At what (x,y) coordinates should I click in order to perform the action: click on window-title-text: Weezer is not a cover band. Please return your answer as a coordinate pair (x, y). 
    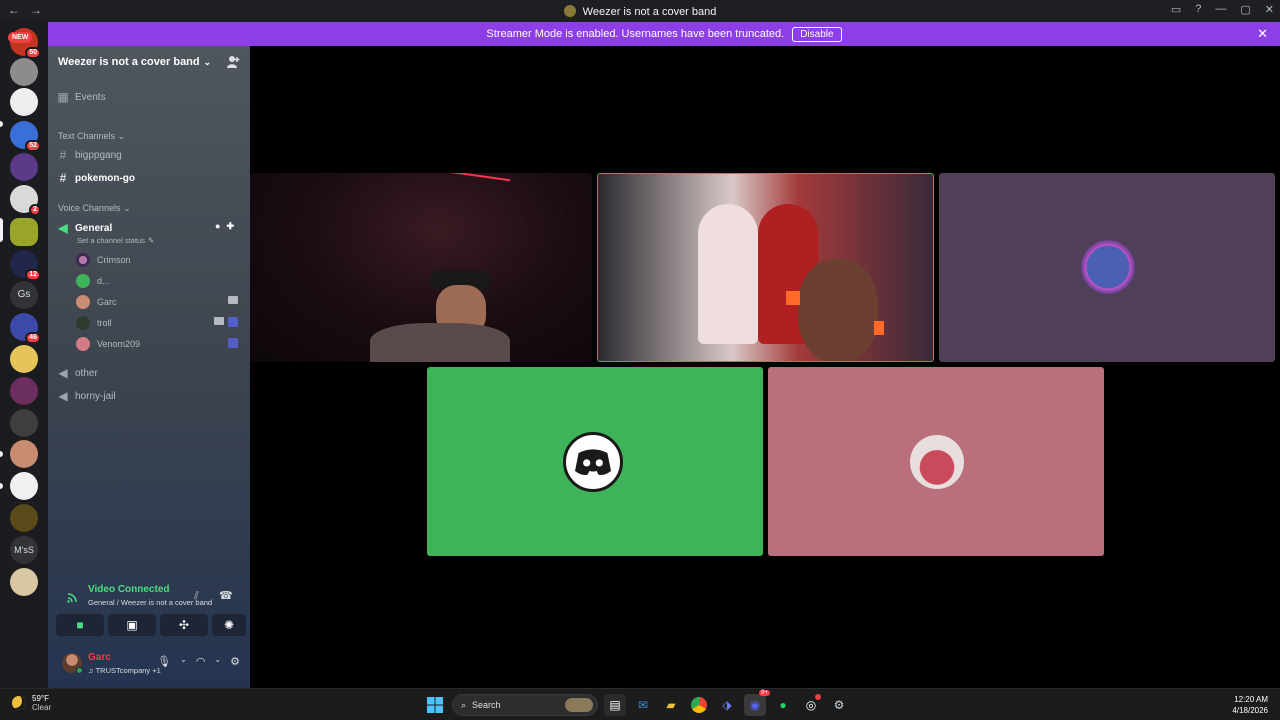
    Looking at the image, I should click on (649, 12).